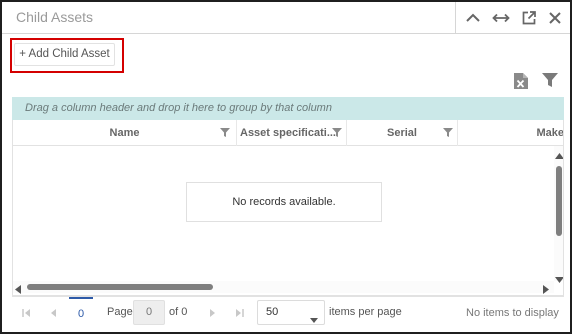 The height and width of the screenshot is (334, 572). I want to click on horizontal-scrollbar, so click(283, 287).